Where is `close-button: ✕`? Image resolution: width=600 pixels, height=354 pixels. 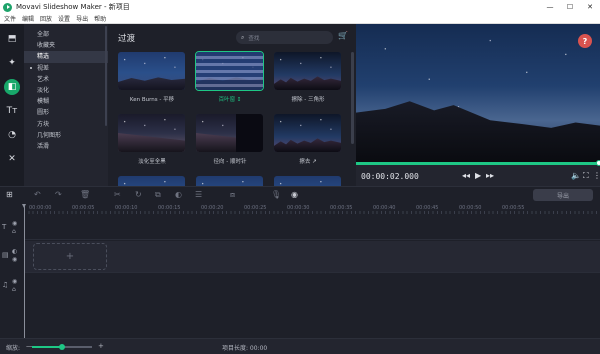
close-button: ✕ is located at coordinates (590, 7).